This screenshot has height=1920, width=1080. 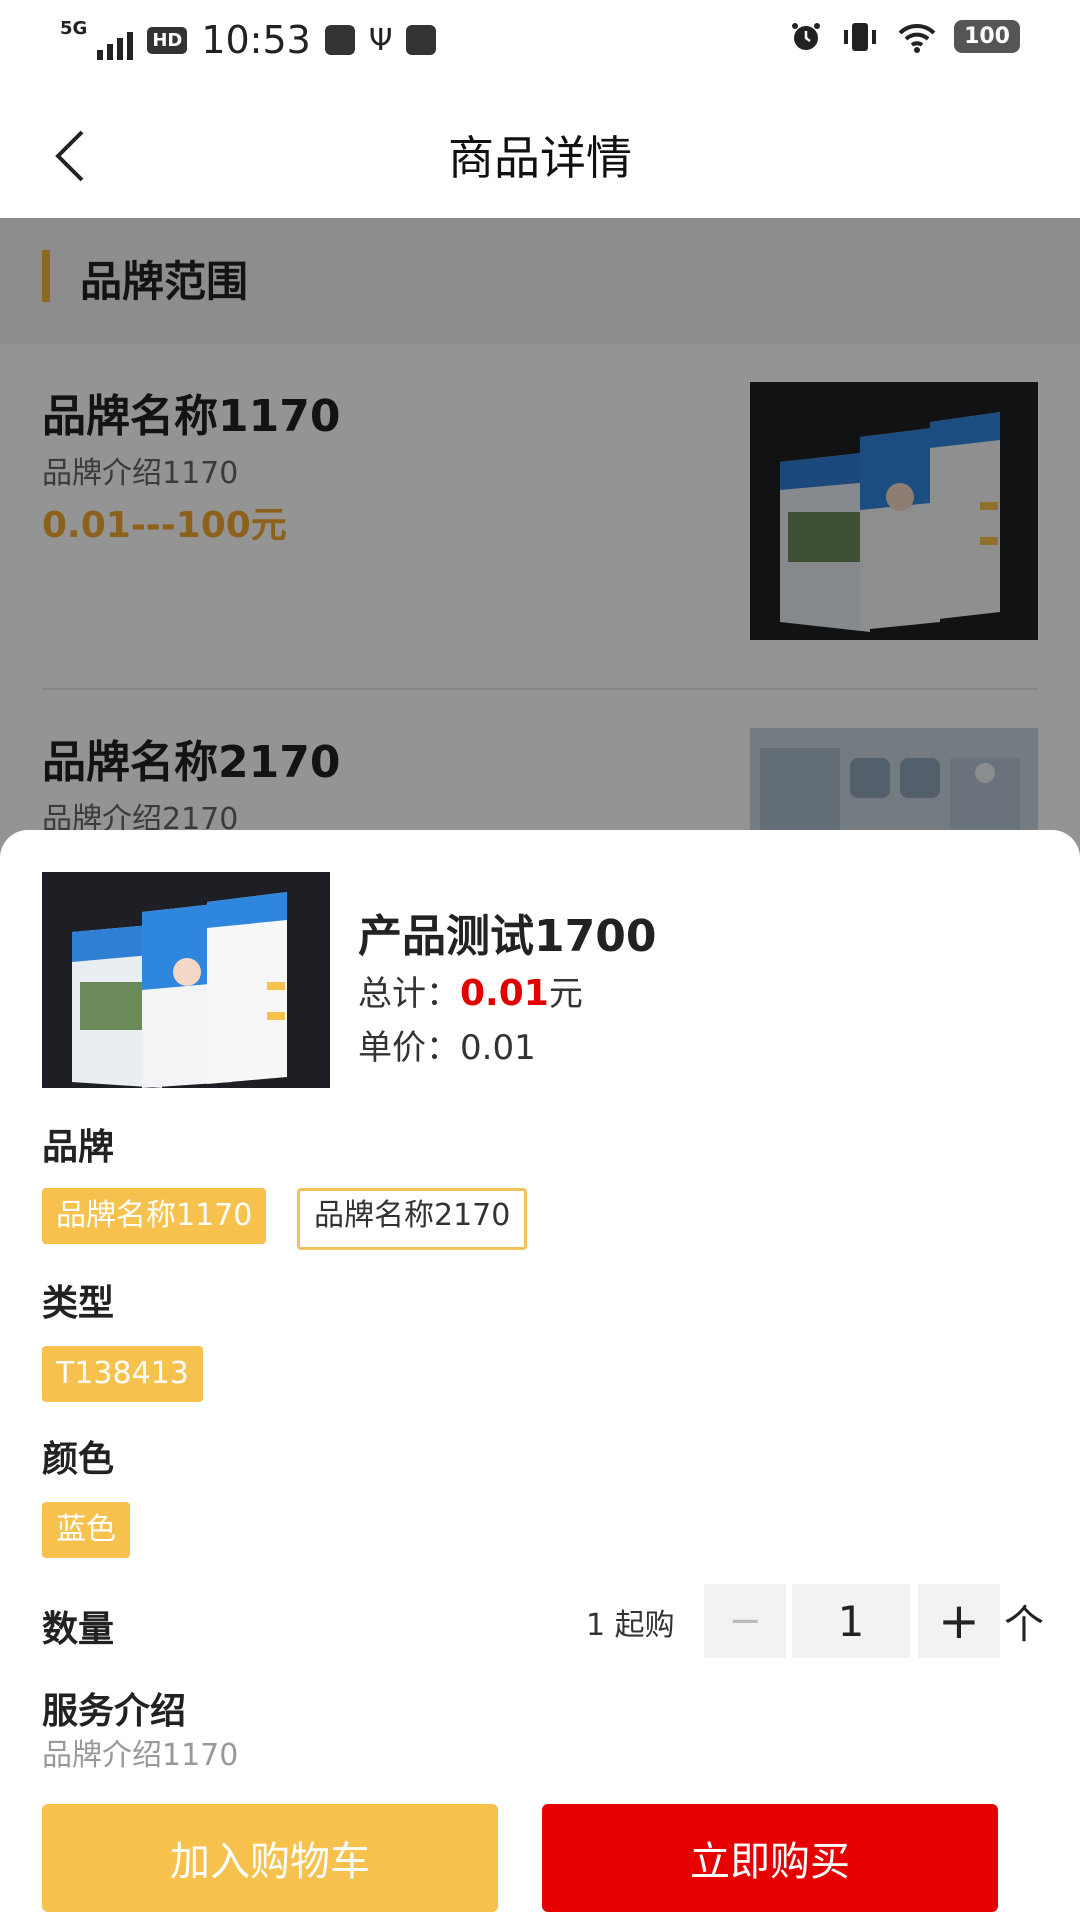 I want to click on alarm-icon, so click(x=806, y=36).